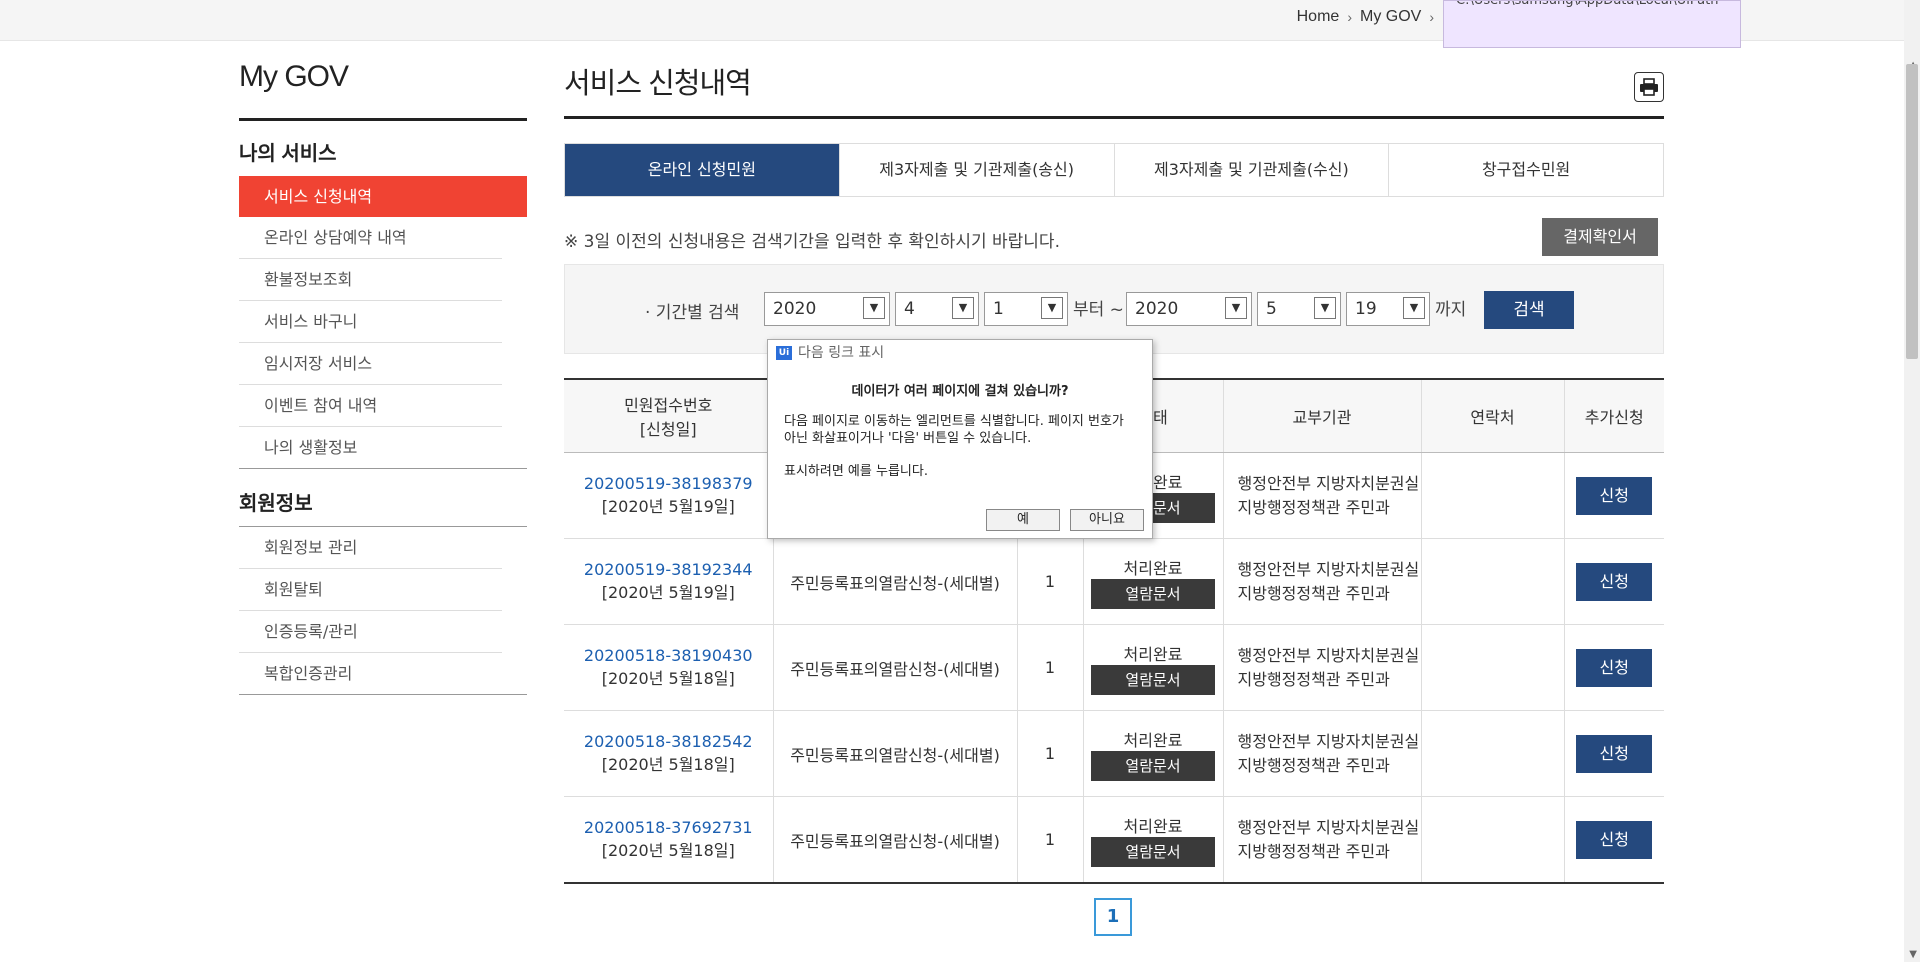 This screenshot has height=962, width=1920. What do you see at coordinates (370, 590) in the screenshot?
I see `sidebar-item-withdraw: 회원탈퇴` at bounding box center [370, 590].